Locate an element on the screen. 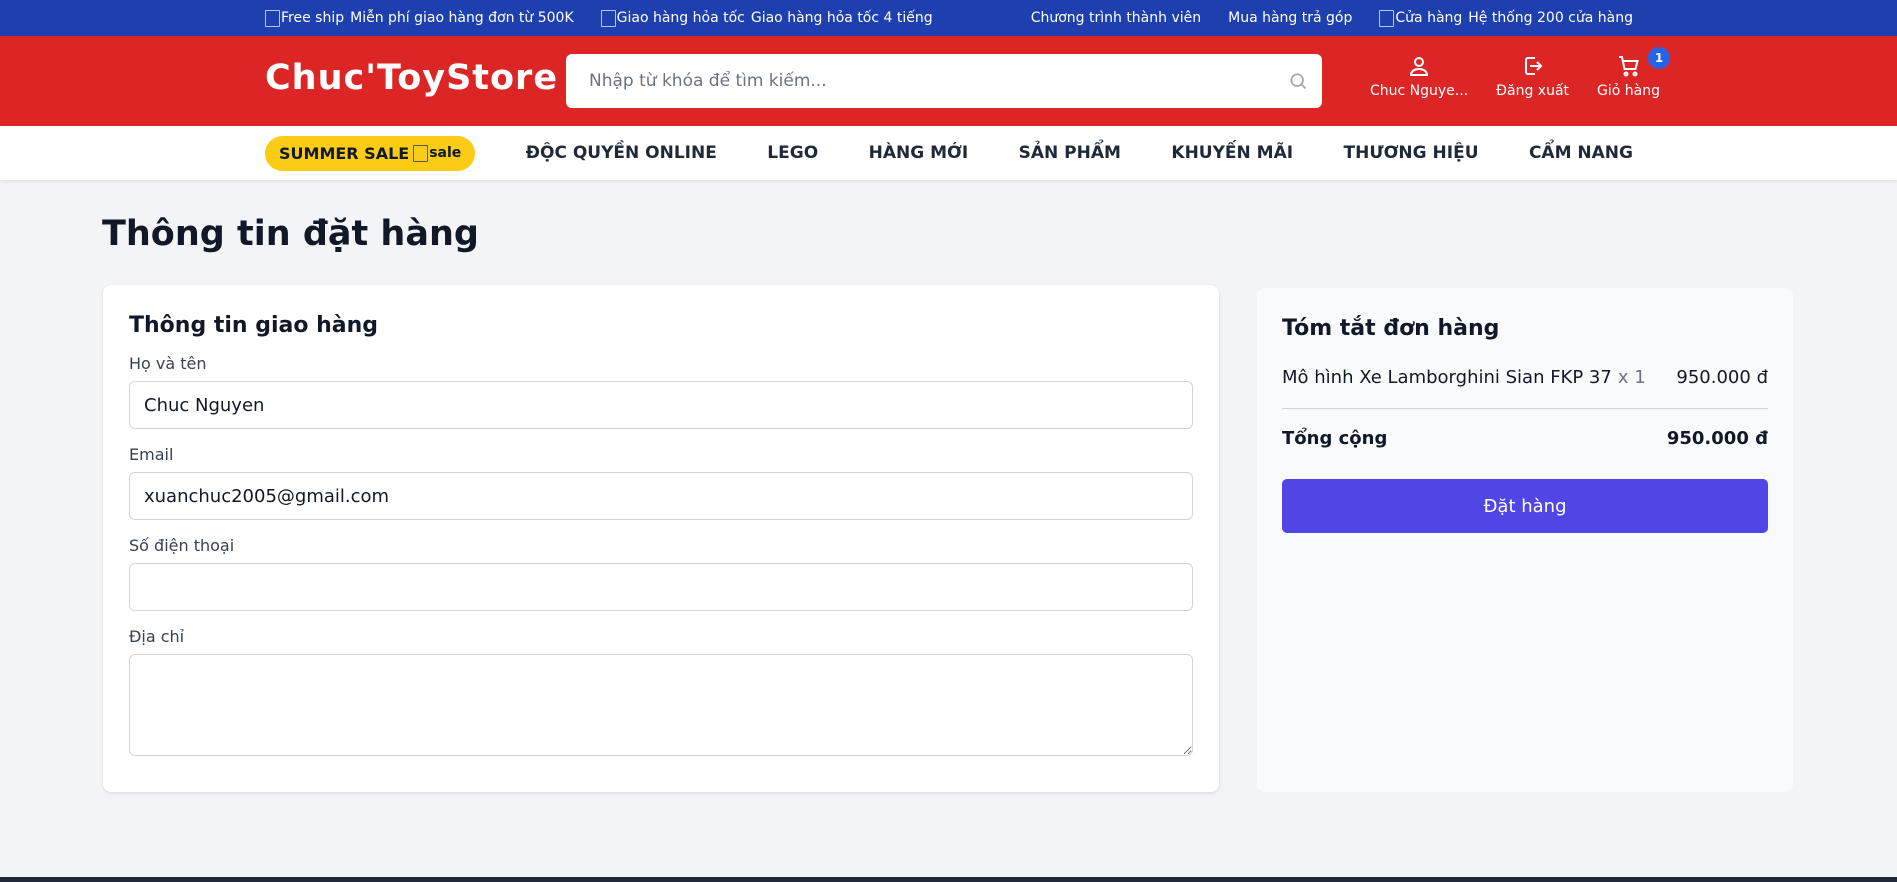 This screenshot has height=882, width=1897. cart-icon is located at coordinates (1628, 66).